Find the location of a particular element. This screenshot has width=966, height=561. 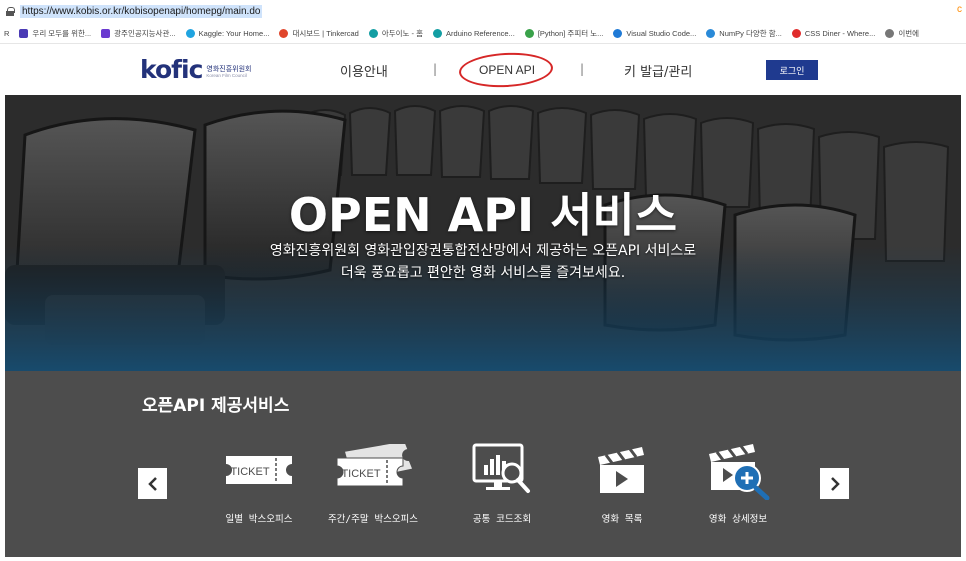

lock-icon is located at coordinates (10, 11).